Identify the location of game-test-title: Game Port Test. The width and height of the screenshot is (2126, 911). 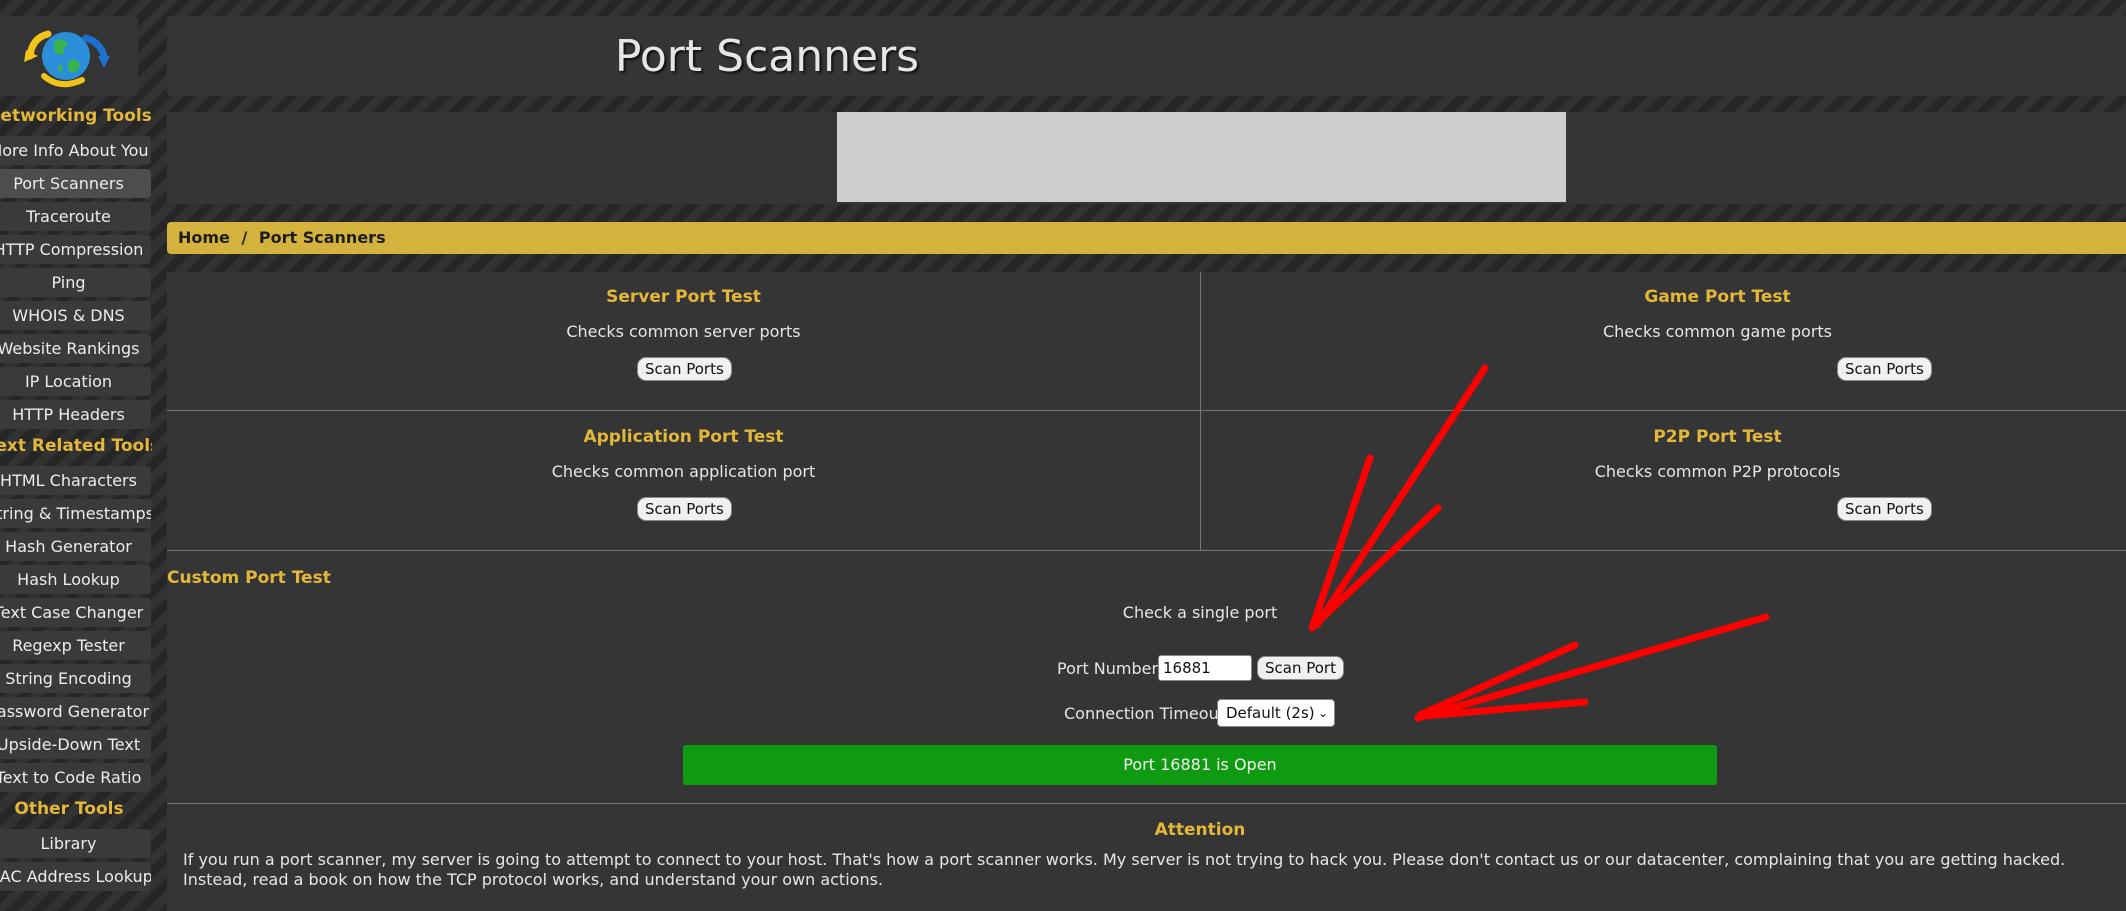
(1717, 297).